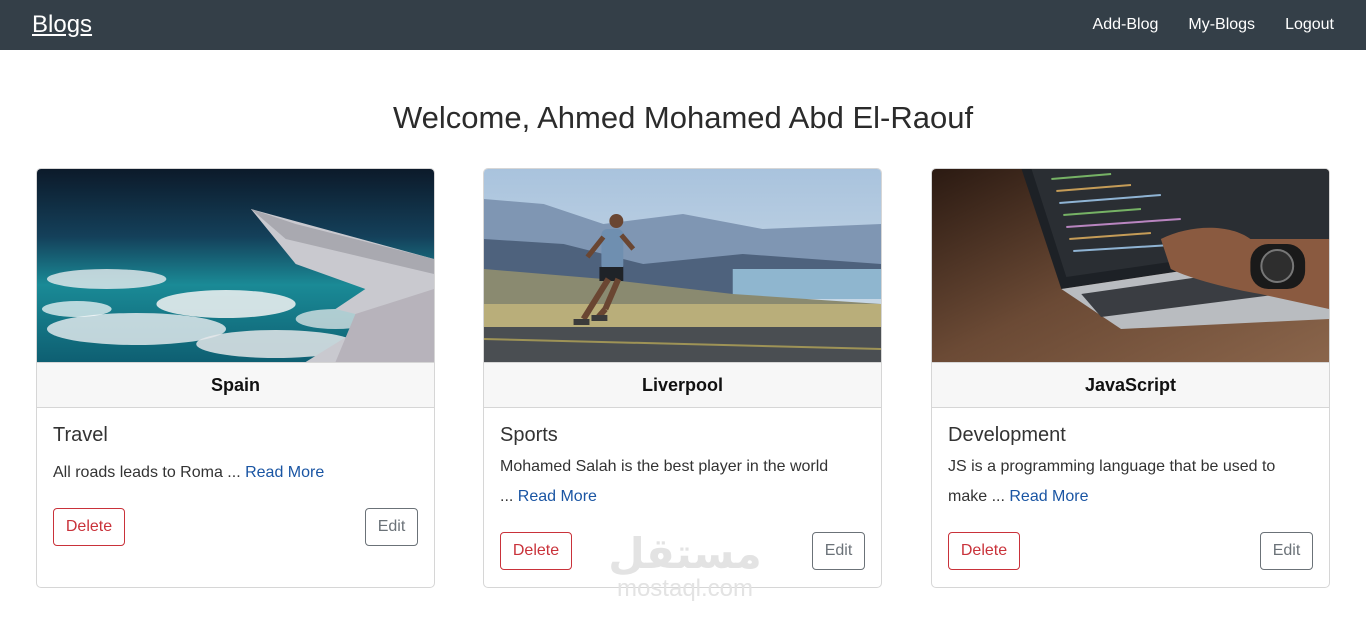 The height and width of the screenshot is (622, 1366). Describe the element at coordinates (683, 25) in the screenshot. I see `navbar: Blogs Add-Blog My-Blogs Logout` at that location.